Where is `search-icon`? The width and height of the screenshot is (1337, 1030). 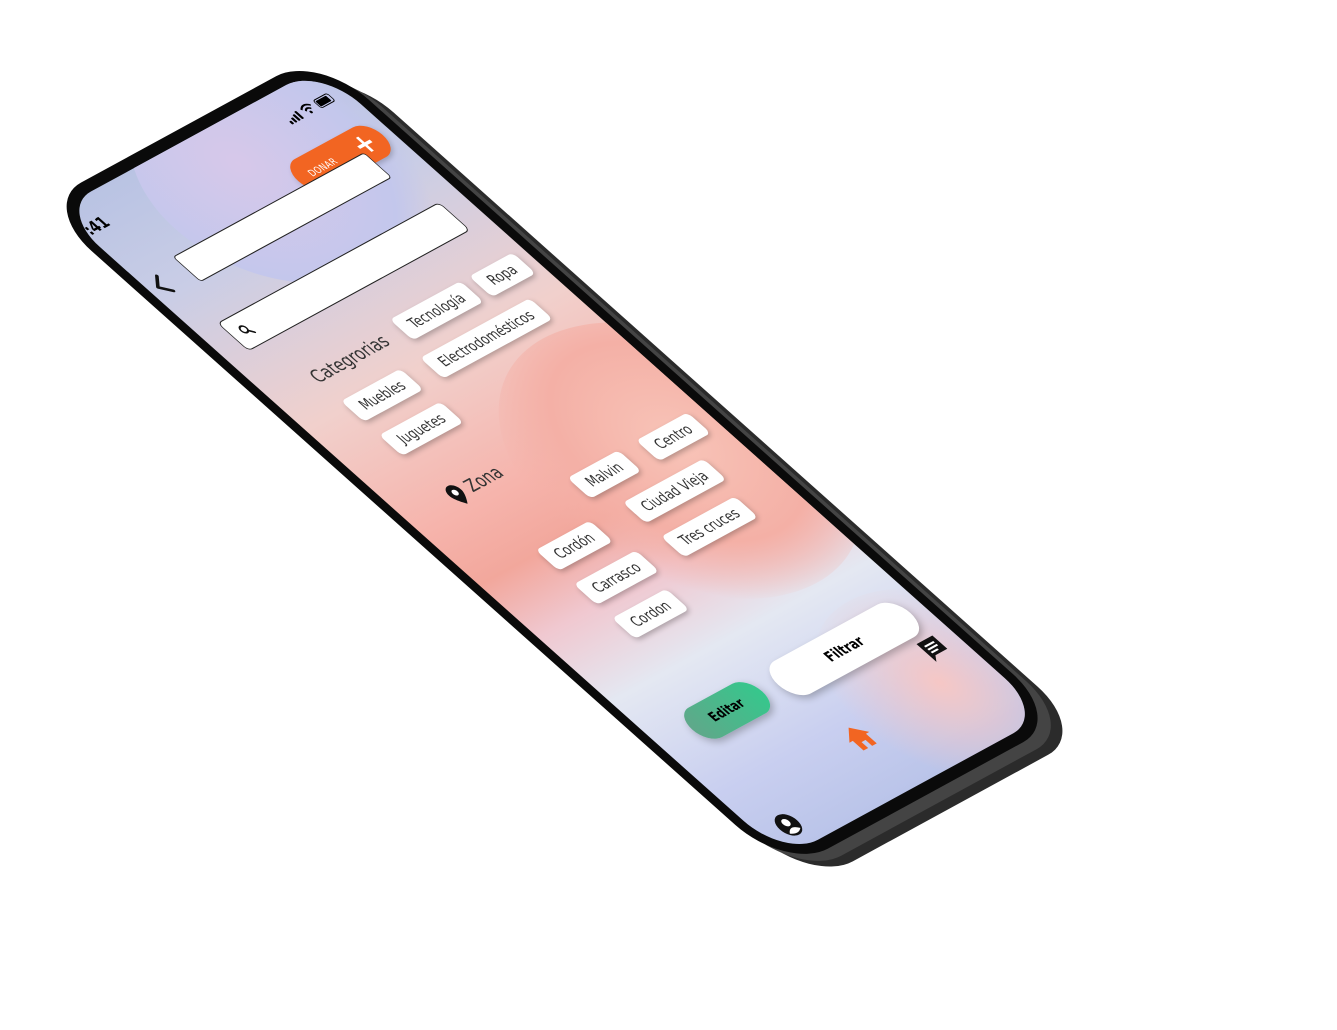
search-icon is located at coordinates (247, 329).